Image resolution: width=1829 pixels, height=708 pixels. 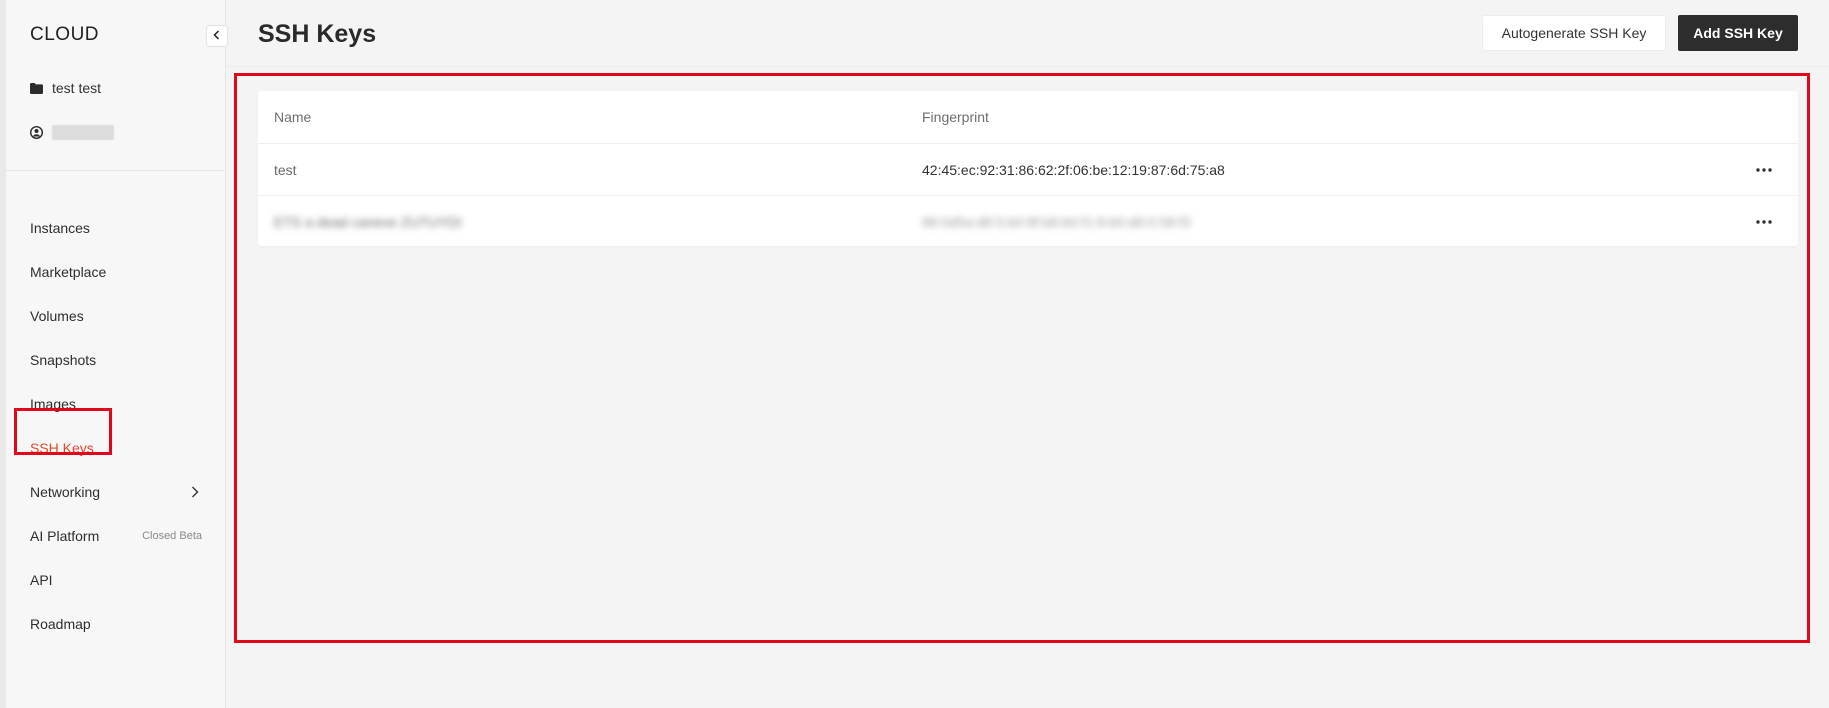 What do you see at coordinates (62, 448) in the screenshot?
I see `sidebar-item-label: SSH Keys` at bounding box center [62, 448].